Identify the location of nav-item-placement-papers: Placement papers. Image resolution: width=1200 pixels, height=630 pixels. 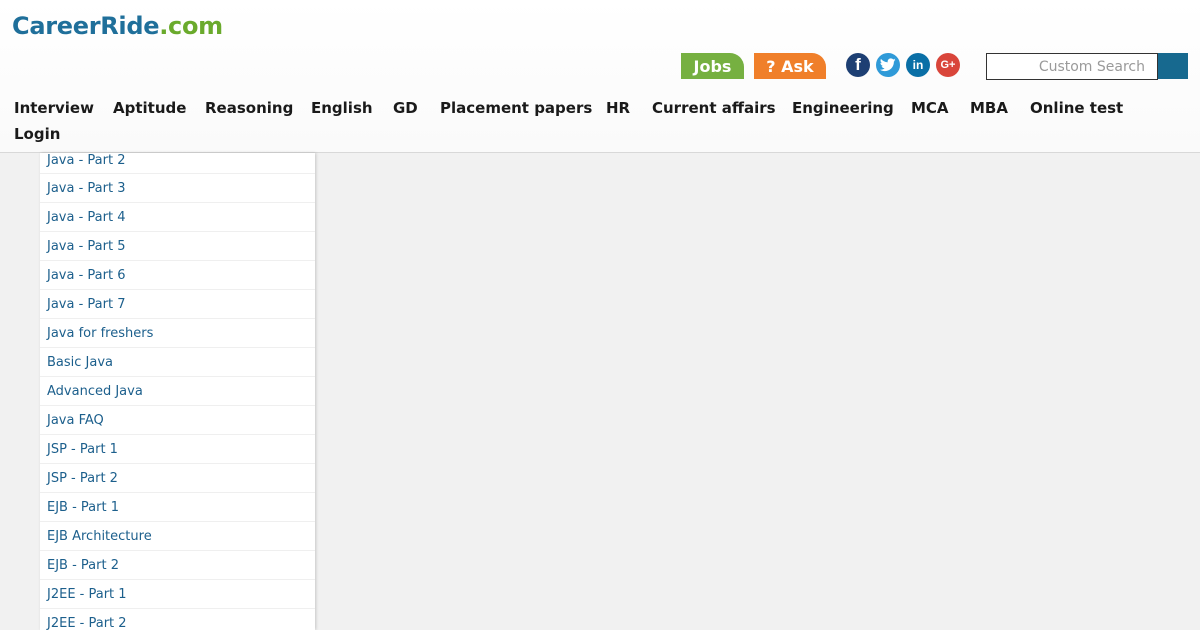
(516, 108).